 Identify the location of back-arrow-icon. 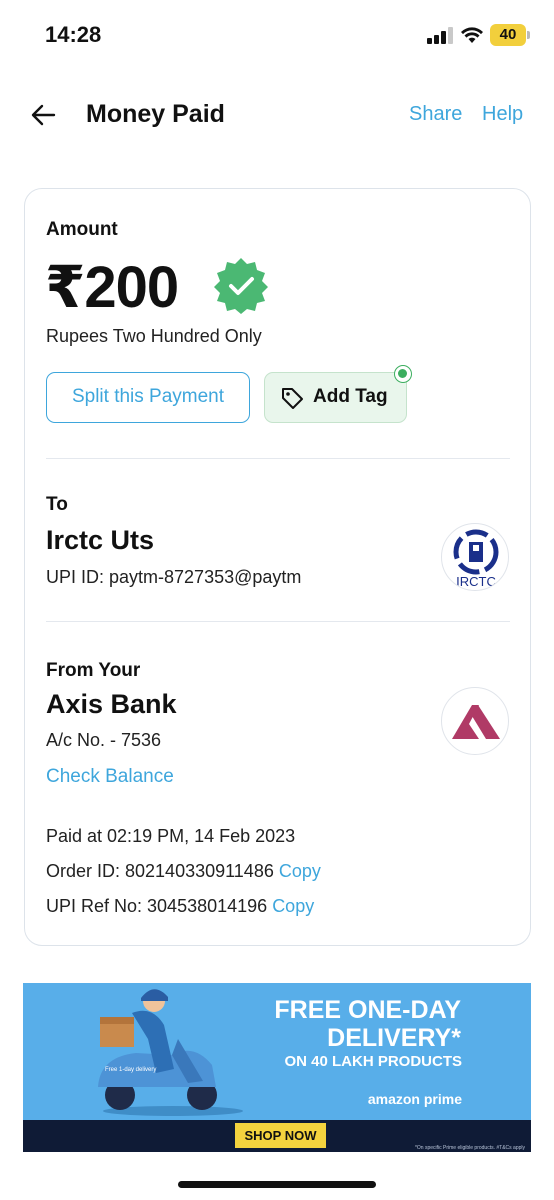
(43, 115).